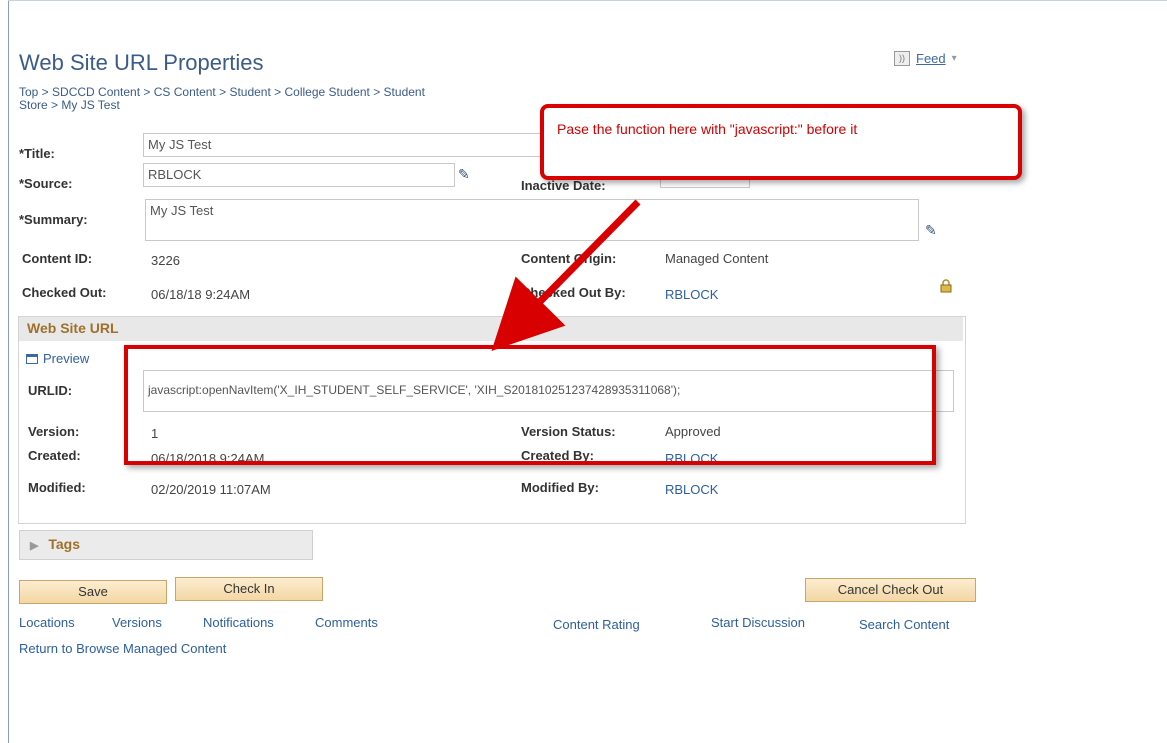 The width and height of the screenshot is (1167, 743). I want to click on arrow-line, so click(566, 275).